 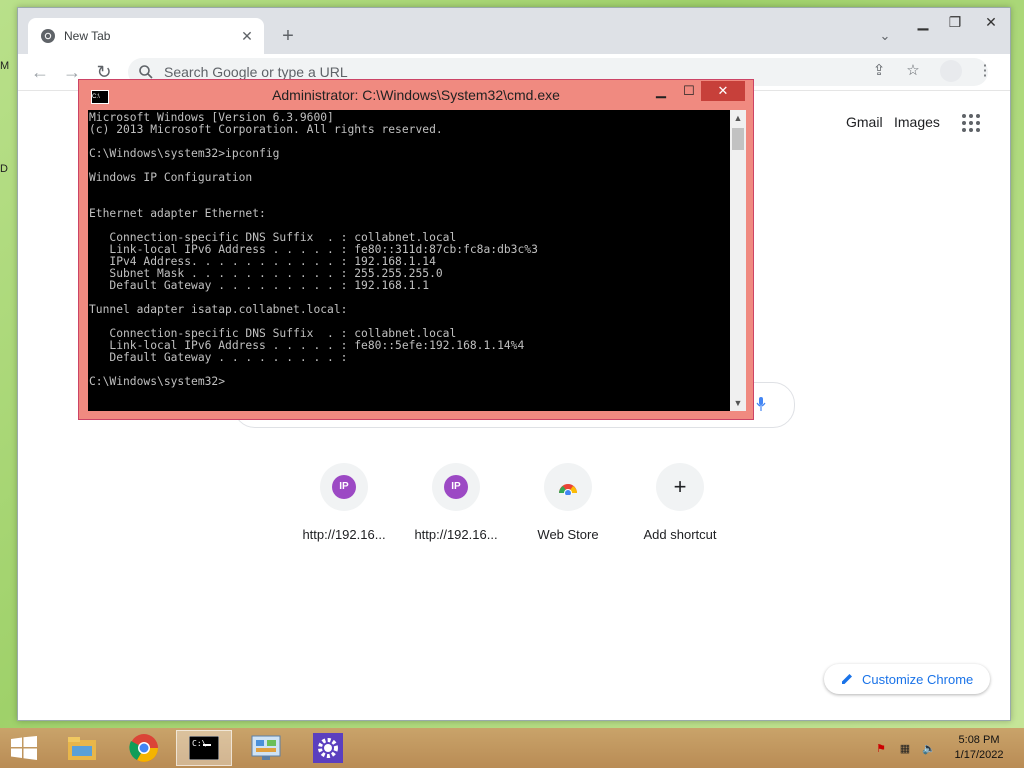 I want to click on close-window-button: ✕, so click(x=991, y=22).